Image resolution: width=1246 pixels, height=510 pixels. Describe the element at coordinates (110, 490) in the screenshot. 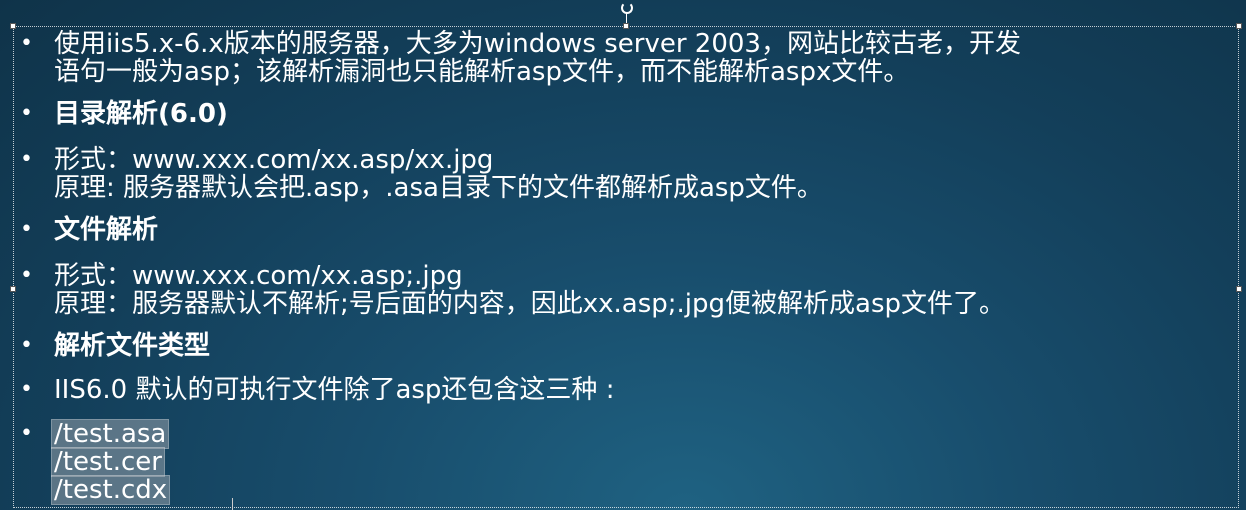

I see `selected-text: /test.cdx` at that location.